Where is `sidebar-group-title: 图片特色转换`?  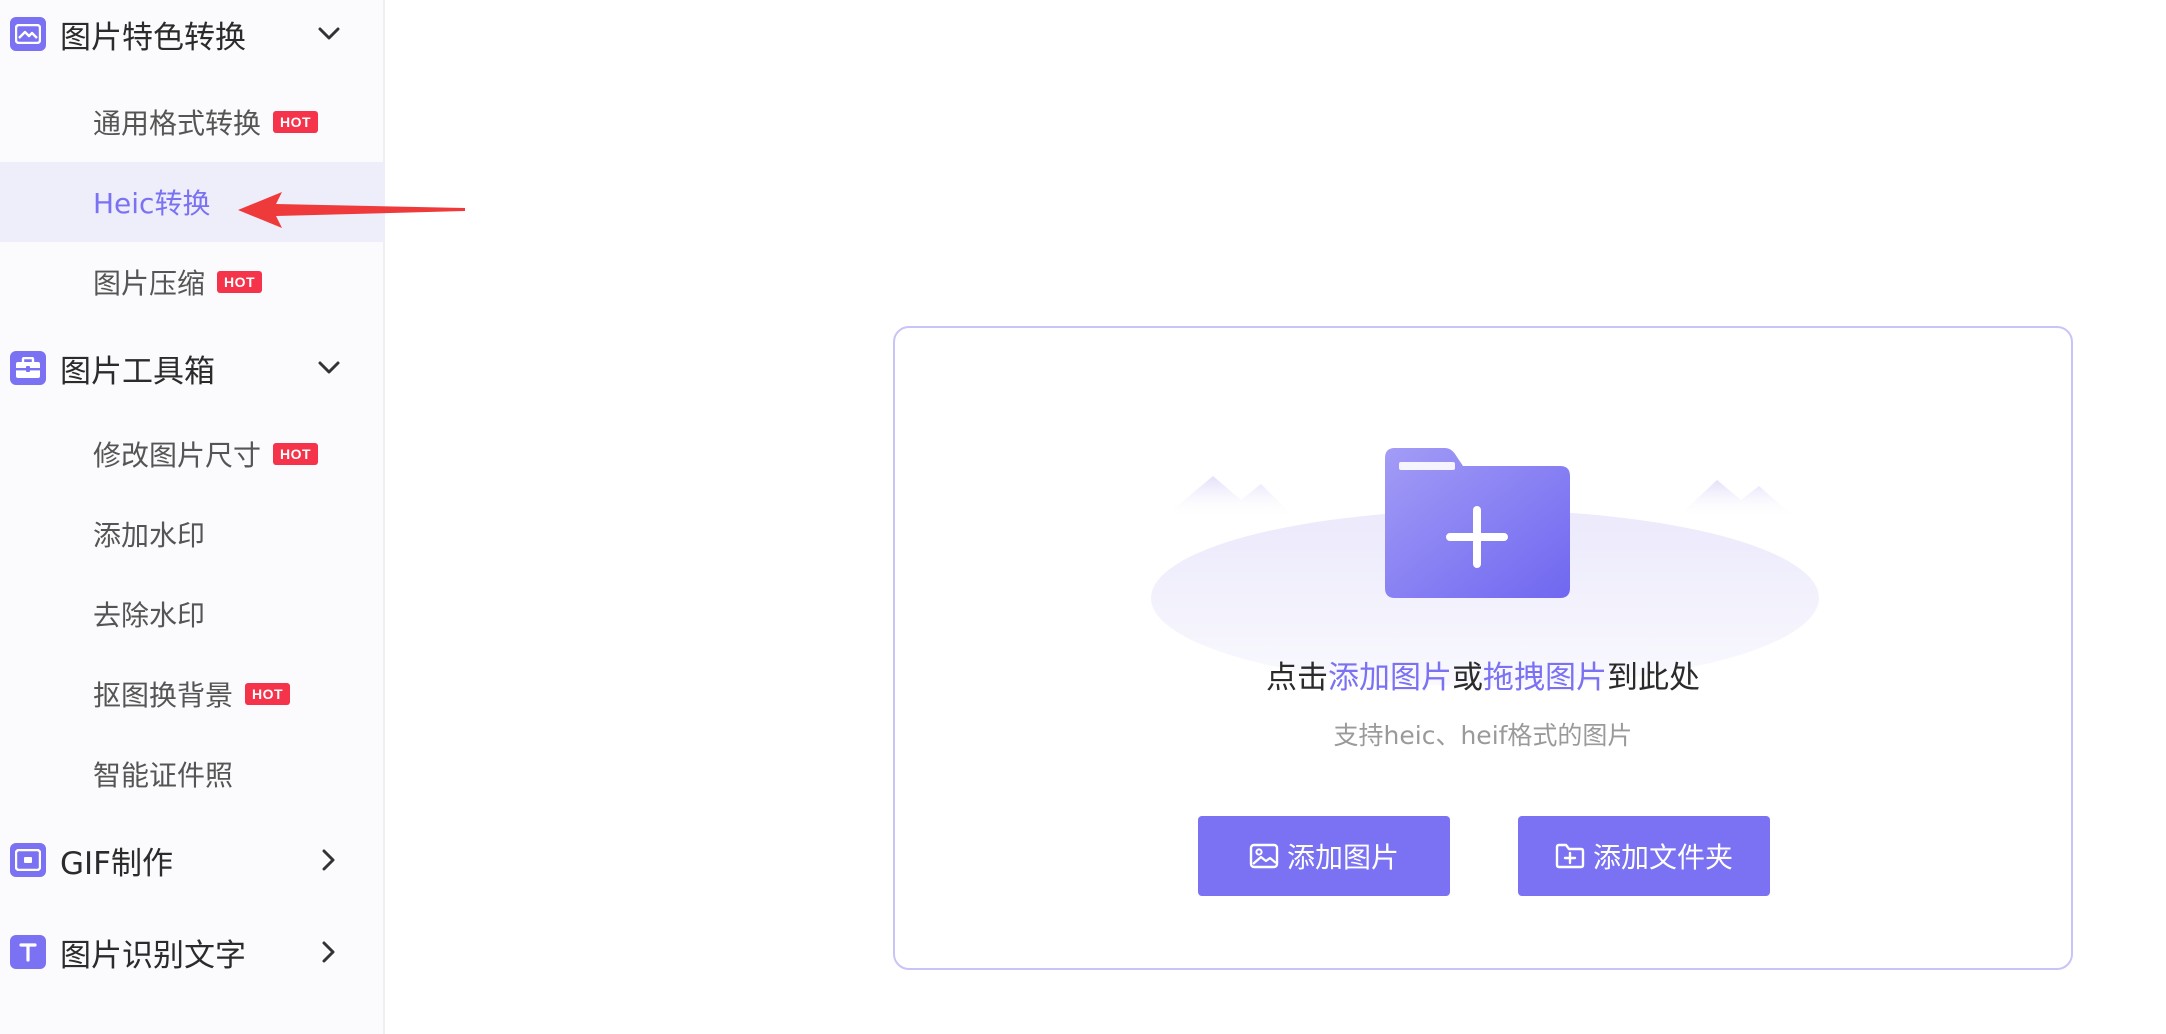
sidebar-group-title: 图片特色转换 is located at coordinates (153, 37).